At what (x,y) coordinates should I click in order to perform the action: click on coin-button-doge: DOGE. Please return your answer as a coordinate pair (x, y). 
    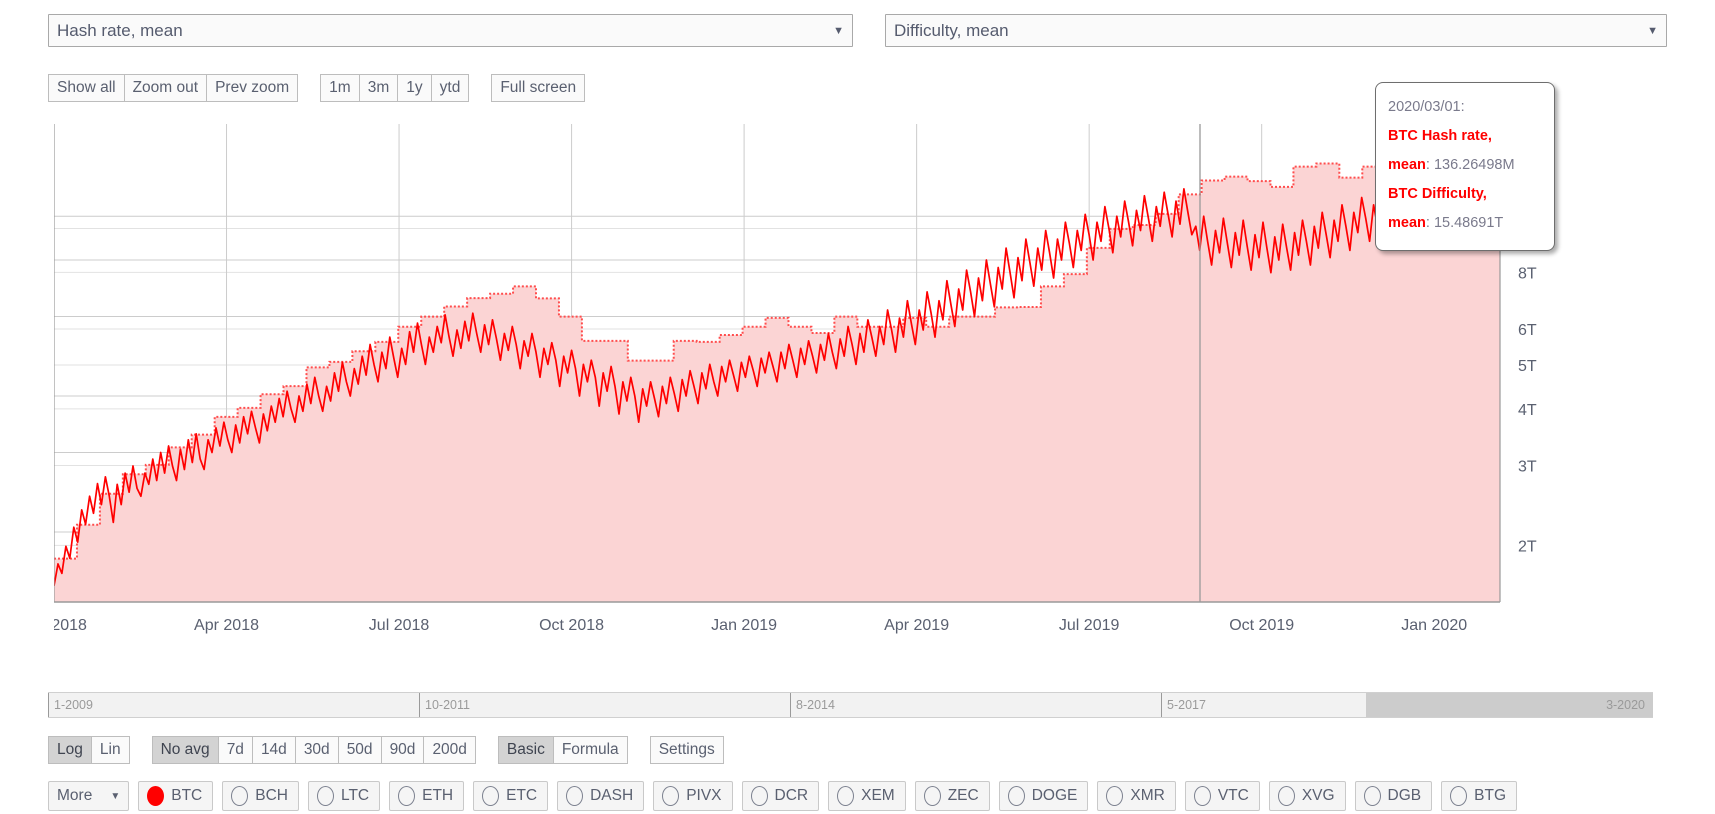
    Looking at the image, I should click on (1043, 796).